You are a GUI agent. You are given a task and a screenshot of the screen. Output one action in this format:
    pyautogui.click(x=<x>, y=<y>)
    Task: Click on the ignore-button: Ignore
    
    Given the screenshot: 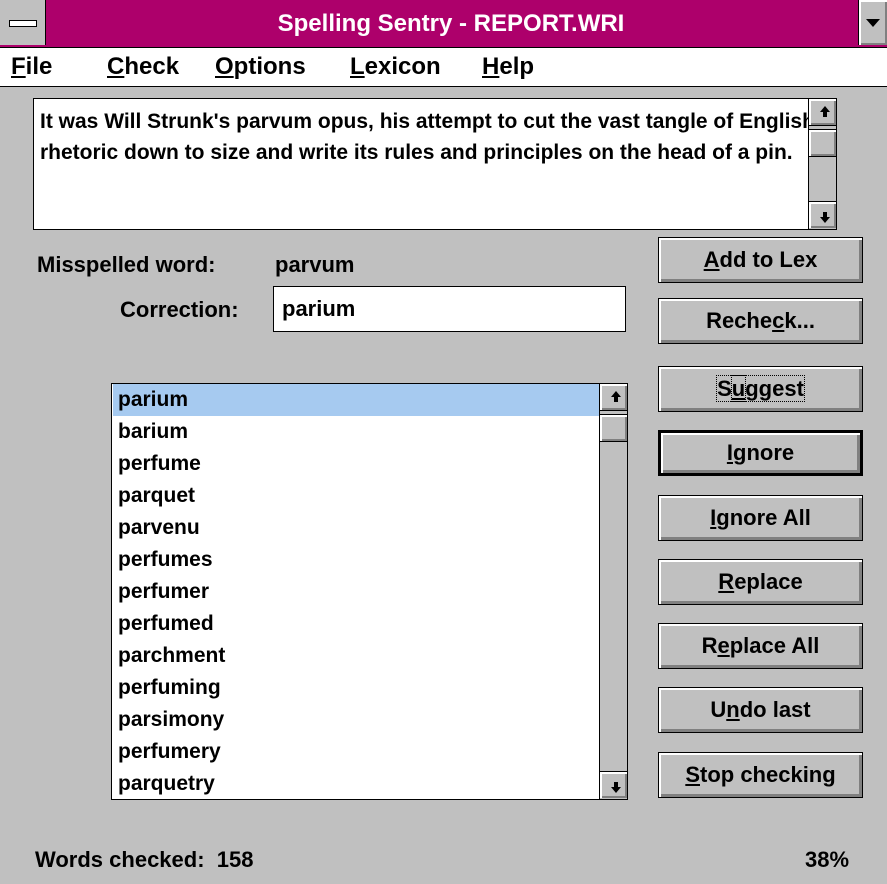 What is the action you would take?
    pyautogui.click(x=760, y=453)
    